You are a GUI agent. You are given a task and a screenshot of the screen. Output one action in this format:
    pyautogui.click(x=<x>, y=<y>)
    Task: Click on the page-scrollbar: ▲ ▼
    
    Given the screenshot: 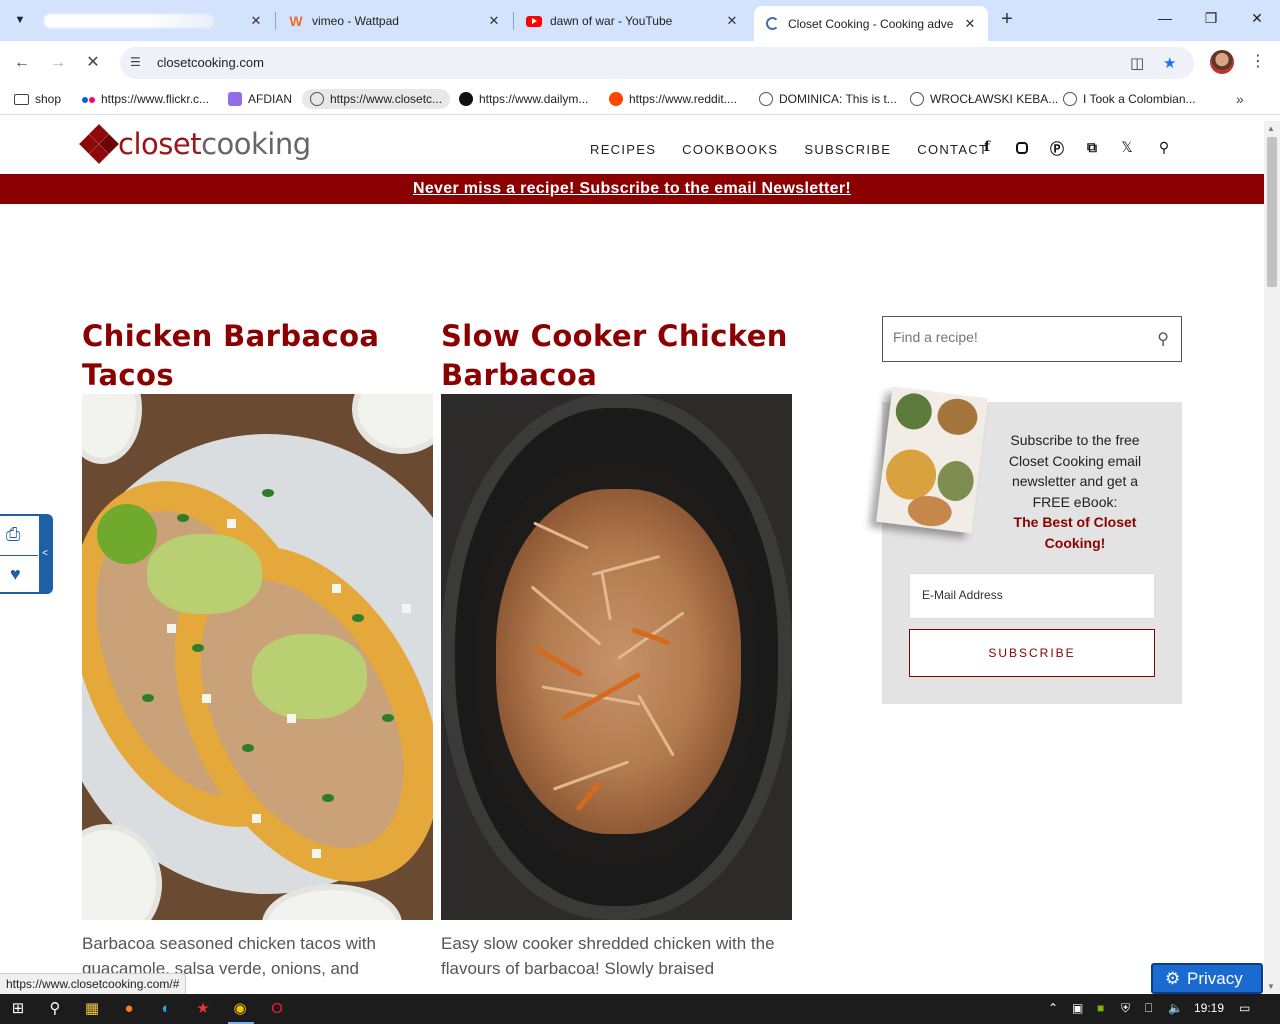 What is the action you would take?
    pyautogui.click(x=1272, y=557)
    